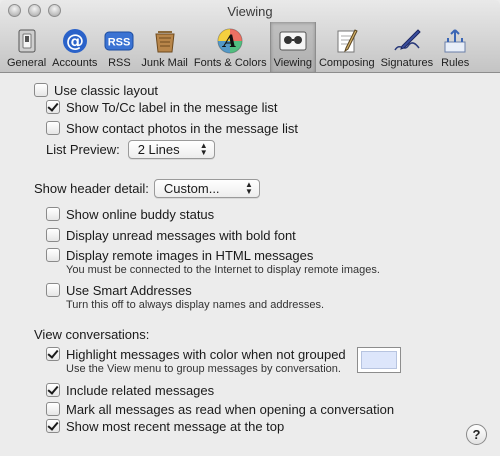  Describe the element at coordinates (407, 41) in the screenshot. I see `signature-pen-icon` at that location.